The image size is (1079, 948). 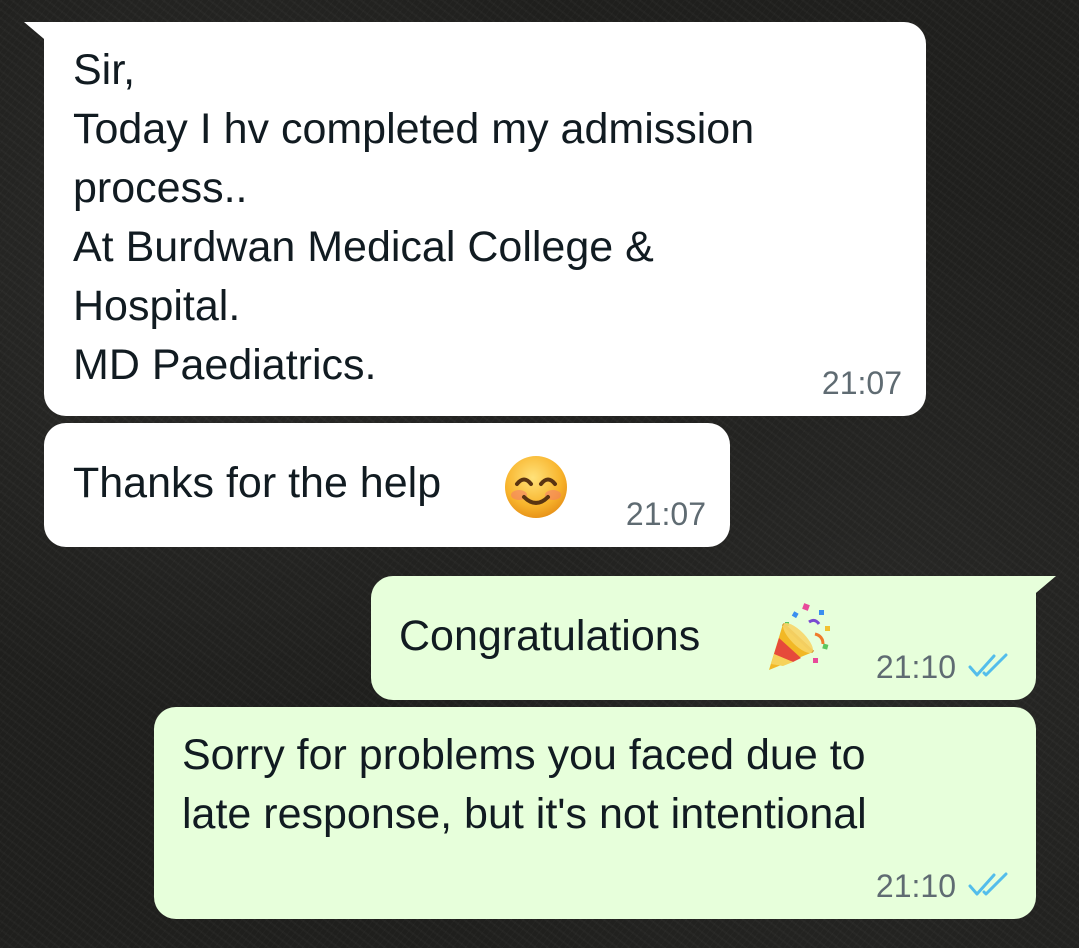 I want to click on message-line: Today I hv completed my admission, so click(x=414, y=129).